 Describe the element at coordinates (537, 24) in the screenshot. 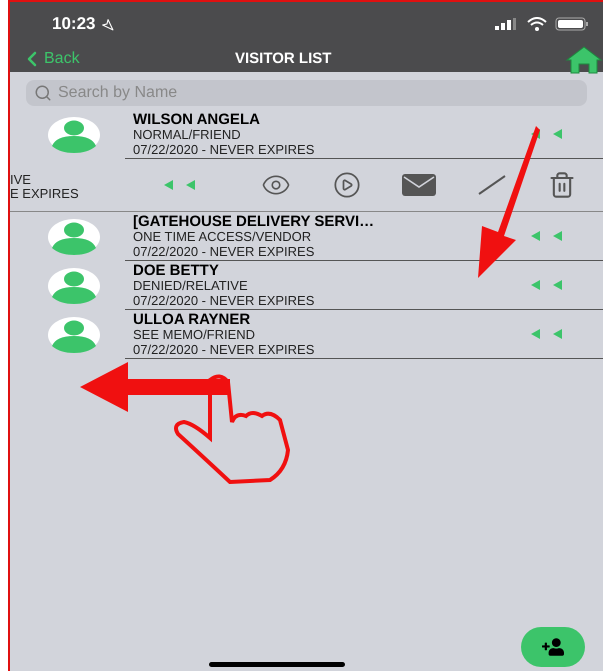

I see `wifi-icon` at that location.